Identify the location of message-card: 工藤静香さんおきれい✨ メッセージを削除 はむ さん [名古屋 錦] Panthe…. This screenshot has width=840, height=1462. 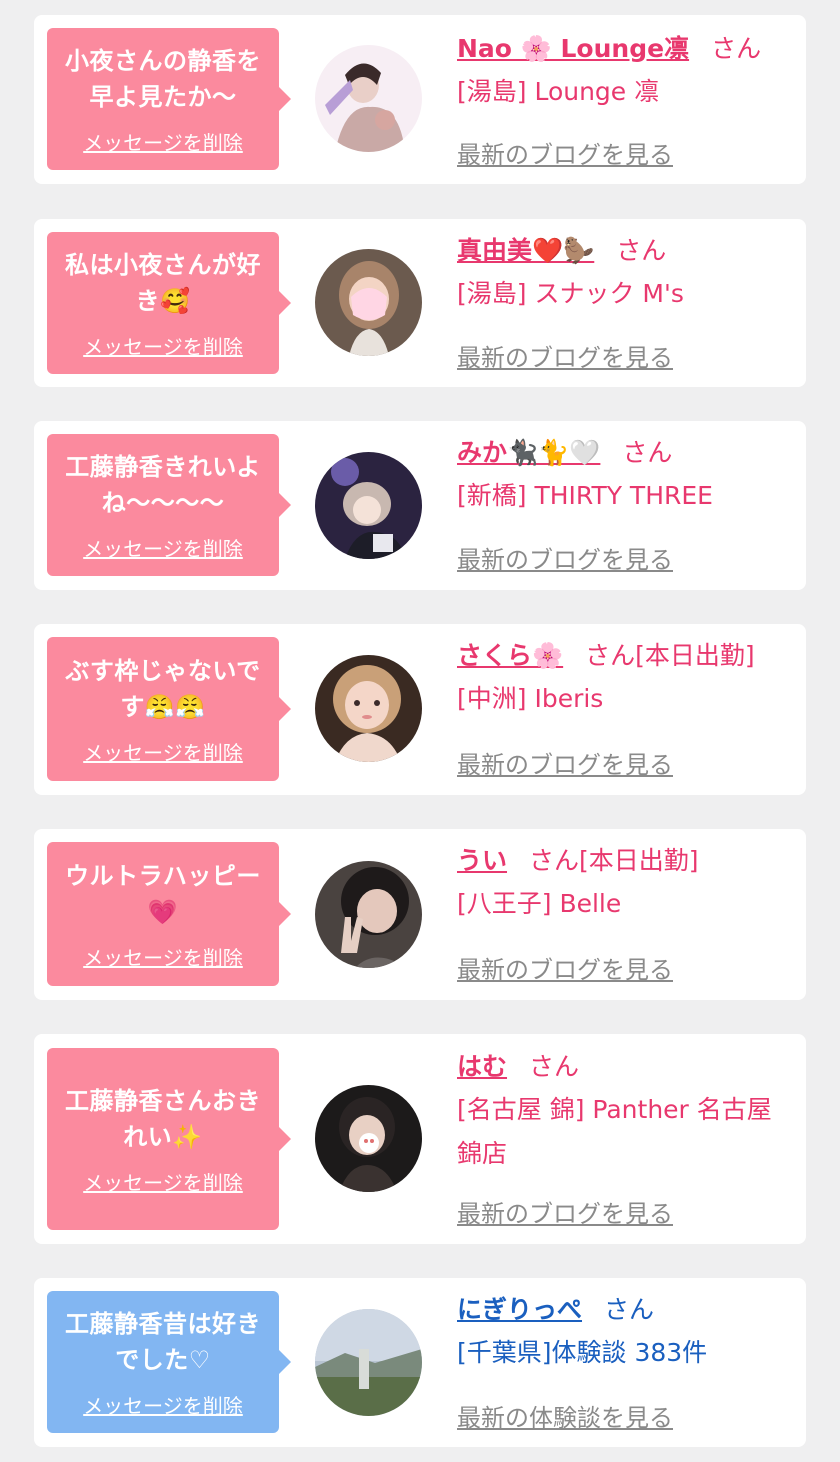
(420, 1139).